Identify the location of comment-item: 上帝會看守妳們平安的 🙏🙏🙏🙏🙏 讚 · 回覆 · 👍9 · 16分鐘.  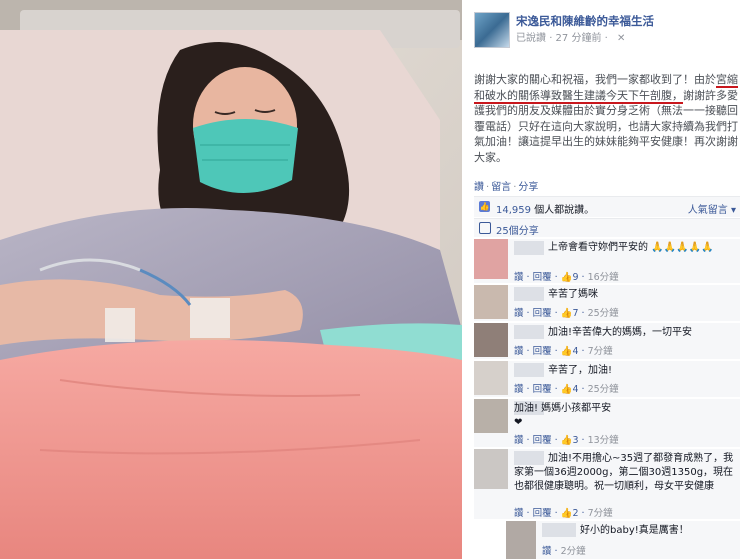
(607, 260).